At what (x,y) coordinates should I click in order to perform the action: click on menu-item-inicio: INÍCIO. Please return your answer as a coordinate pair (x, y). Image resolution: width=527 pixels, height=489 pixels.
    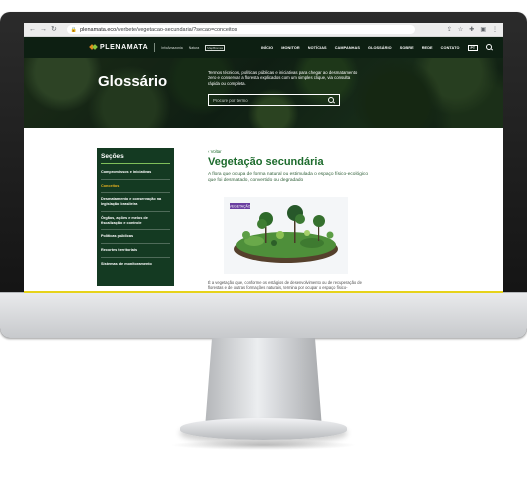
    Looking at the image, I should click on (267, 48).